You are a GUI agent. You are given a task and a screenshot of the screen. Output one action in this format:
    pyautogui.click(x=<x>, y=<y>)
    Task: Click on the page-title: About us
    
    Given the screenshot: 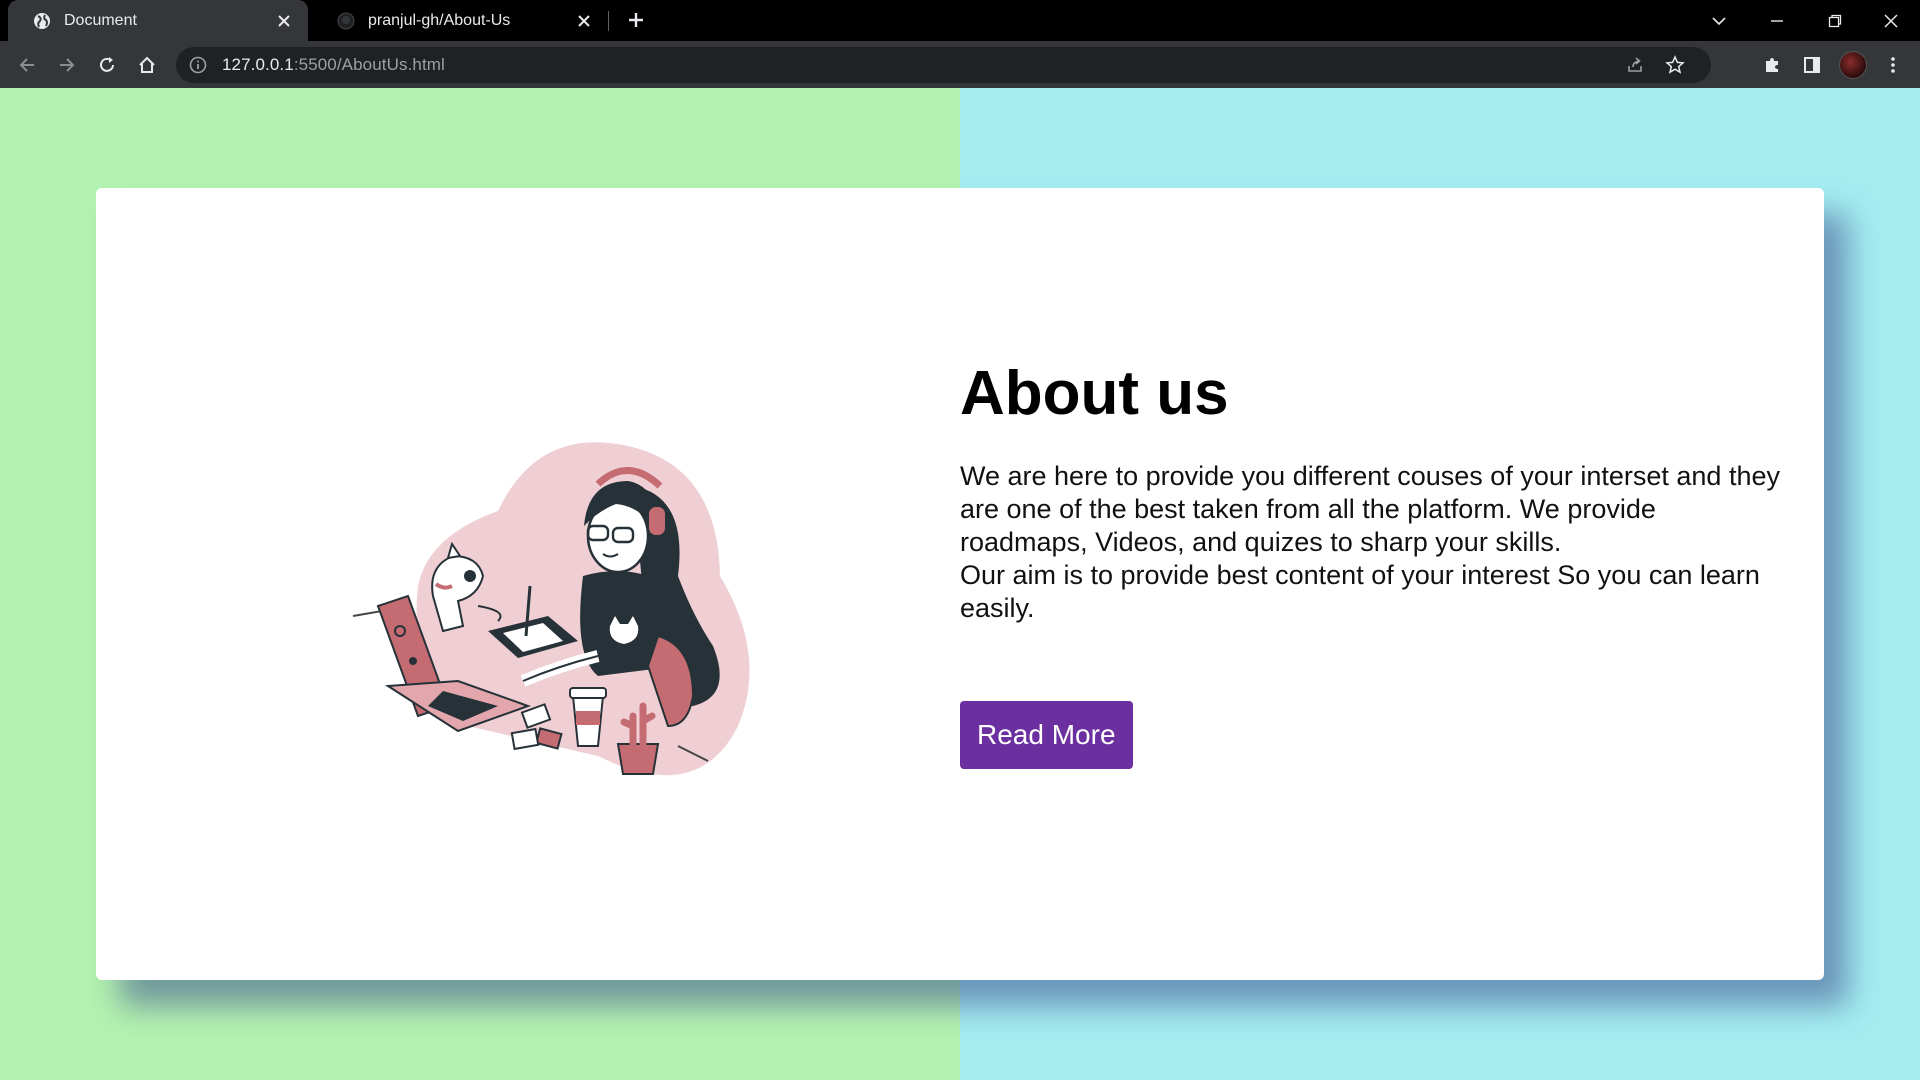 What is the action you would take?
    pyautogui.click(x=1094, y=393)
    